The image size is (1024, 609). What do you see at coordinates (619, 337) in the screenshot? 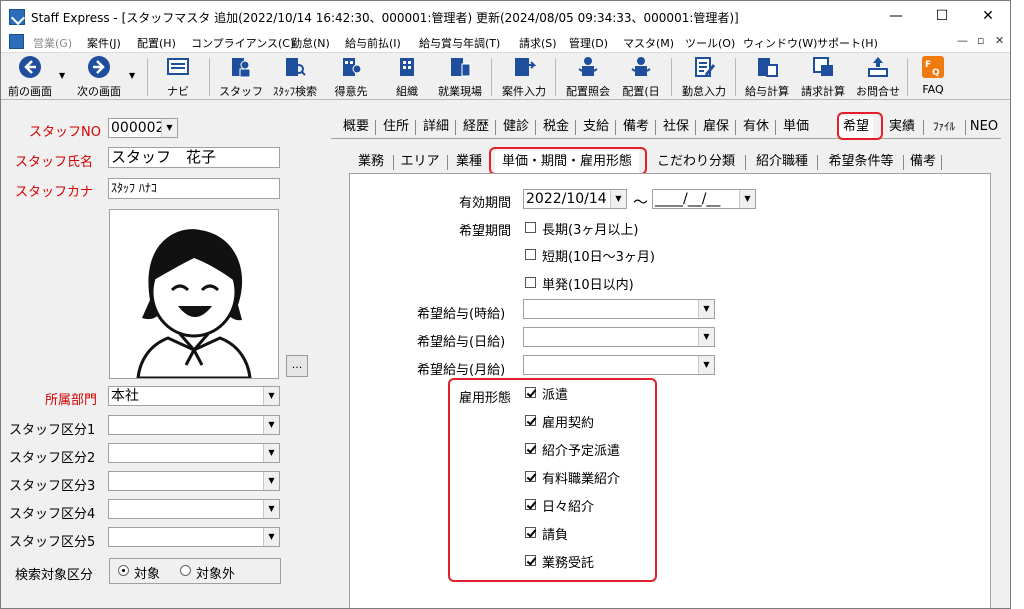
I see `wage-day-combo: ▼` at bounding box center [619, 337].